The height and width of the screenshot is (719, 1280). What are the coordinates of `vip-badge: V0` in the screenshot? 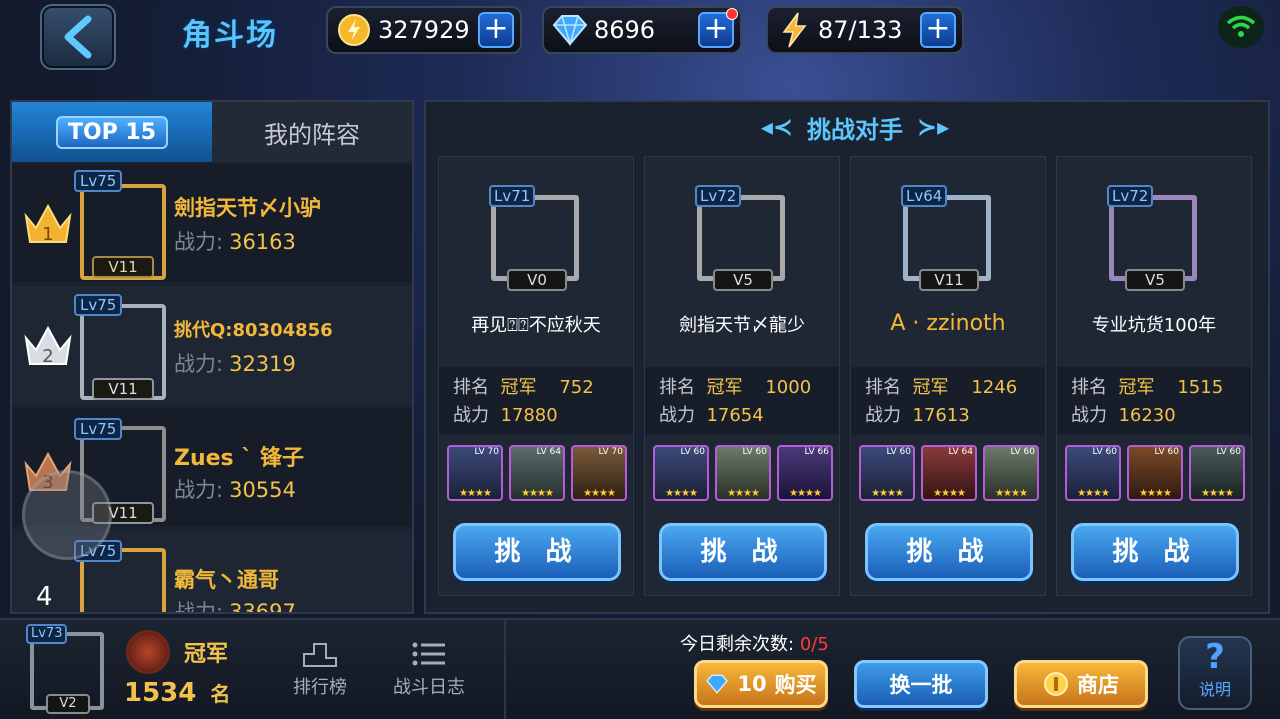 It's located at (537, 280).